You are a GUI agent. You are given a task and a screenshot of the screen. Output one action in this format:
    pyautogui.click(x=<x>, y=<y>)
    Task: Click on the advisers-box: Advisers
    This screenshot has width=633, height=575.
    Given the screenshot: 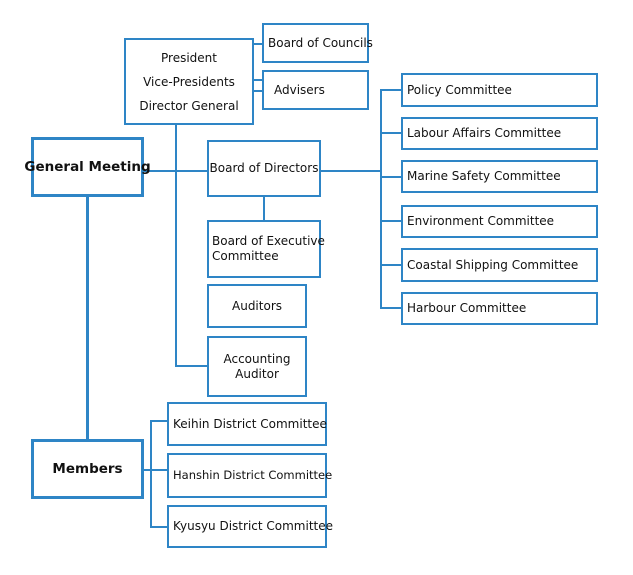 What is the action you would take?
    pyautogui.click(x=315, y=90)
    